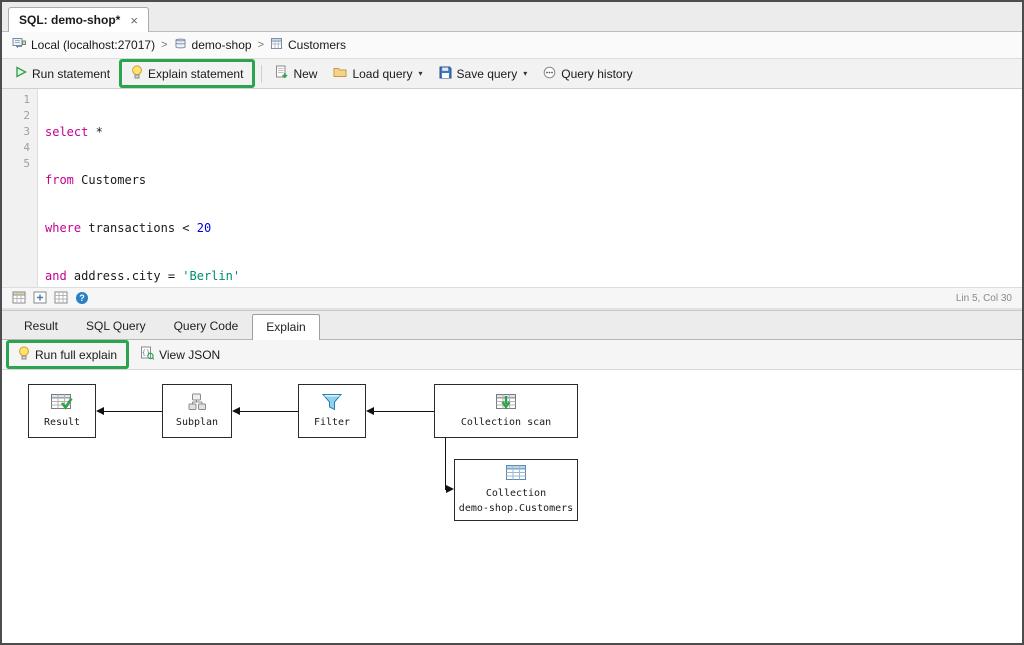 This screenshot has width=1024, height=645. Describe the element at coordinates (24, 354) in the screenshot. I see `lightbulb-icon` at that location.